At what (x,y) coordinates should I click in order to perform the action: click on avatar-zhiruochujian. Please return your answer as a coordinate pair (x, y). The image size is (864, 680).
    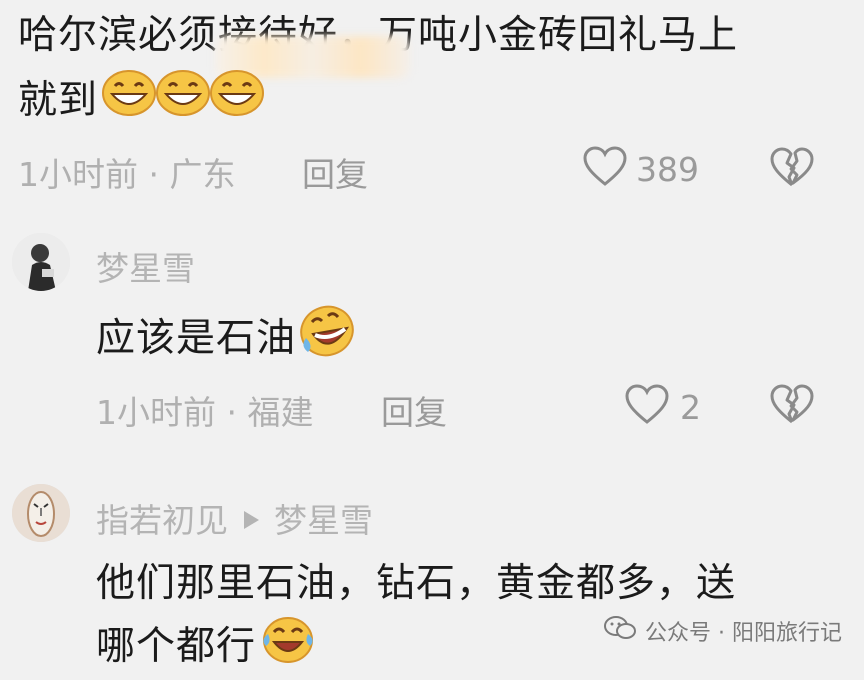
    Looking at the image, I should click on (41, 513).